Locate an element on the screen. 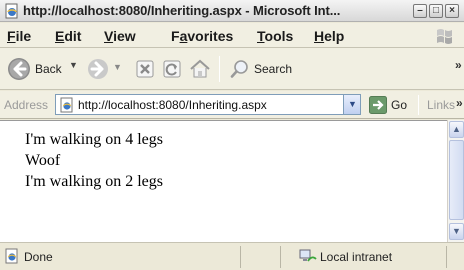  chevron-down-icon: ▼ is located at coordinates (352, 104).